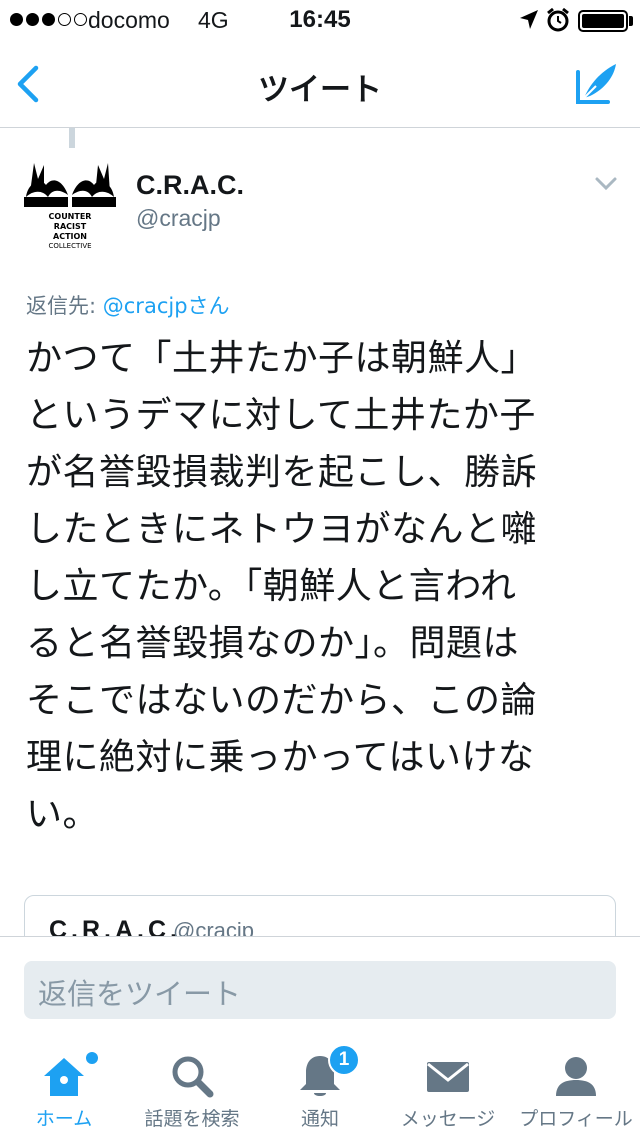  What do you see at coordinates (576, 1119) in the screenshot?
I see `tab-profile-label: プロフィール` at bounding box center [576, 1119].